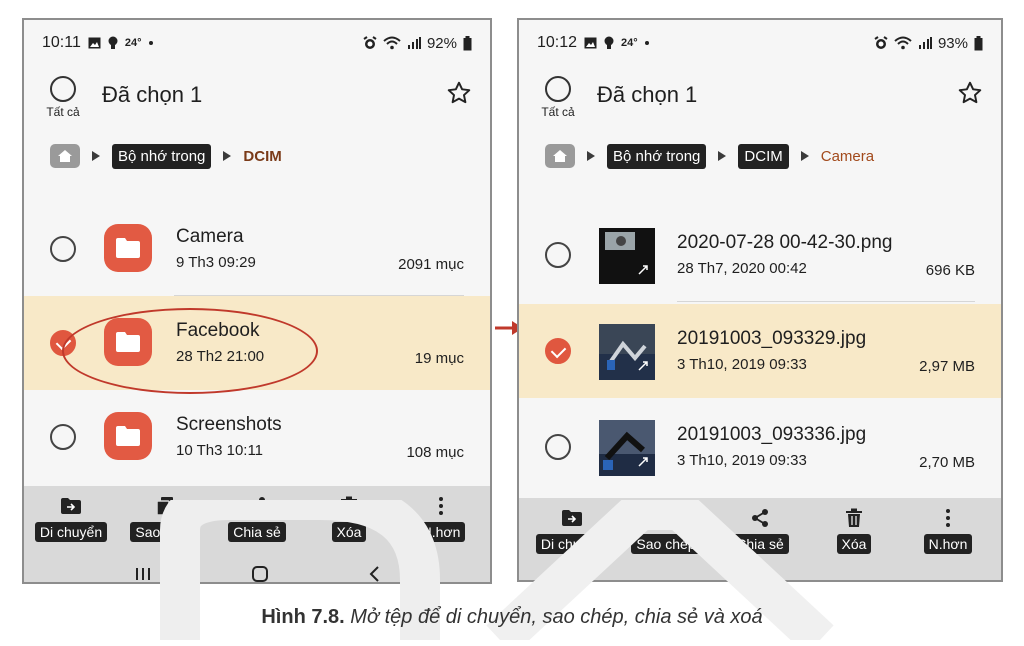 This screenshot has height=646, width=1024. I want to click on item-date: 28 Th7, 2020 00:42, so click(742, 268).